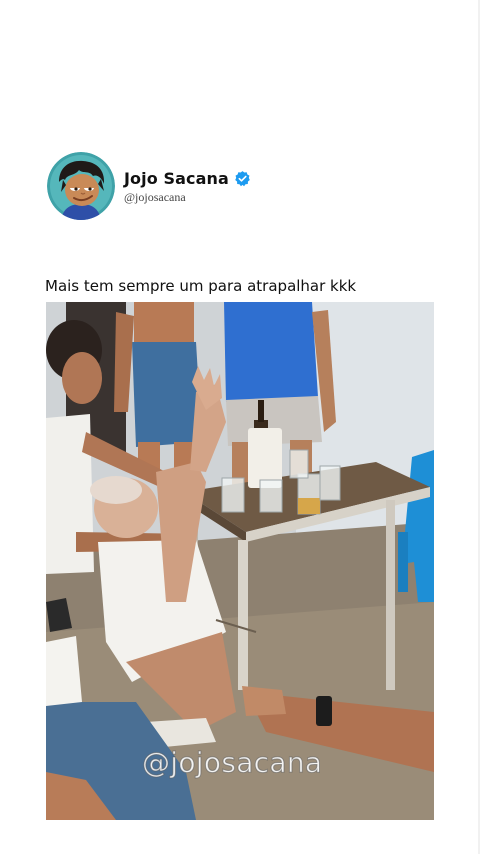  What do you see at coordinates (242, 178) in the screenshot?
I see `verified-badge-icon` at bounding box center [242, 178].